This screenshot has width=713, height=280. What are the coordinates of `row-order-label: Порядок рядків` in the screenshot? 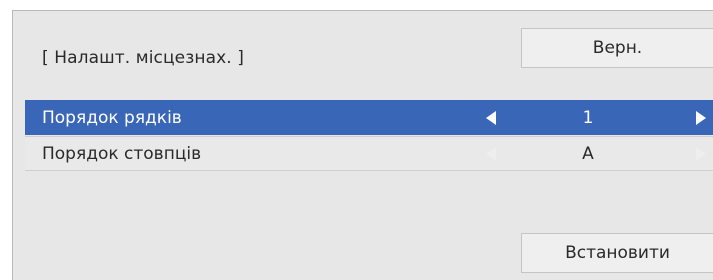 It's located at (112, 117).